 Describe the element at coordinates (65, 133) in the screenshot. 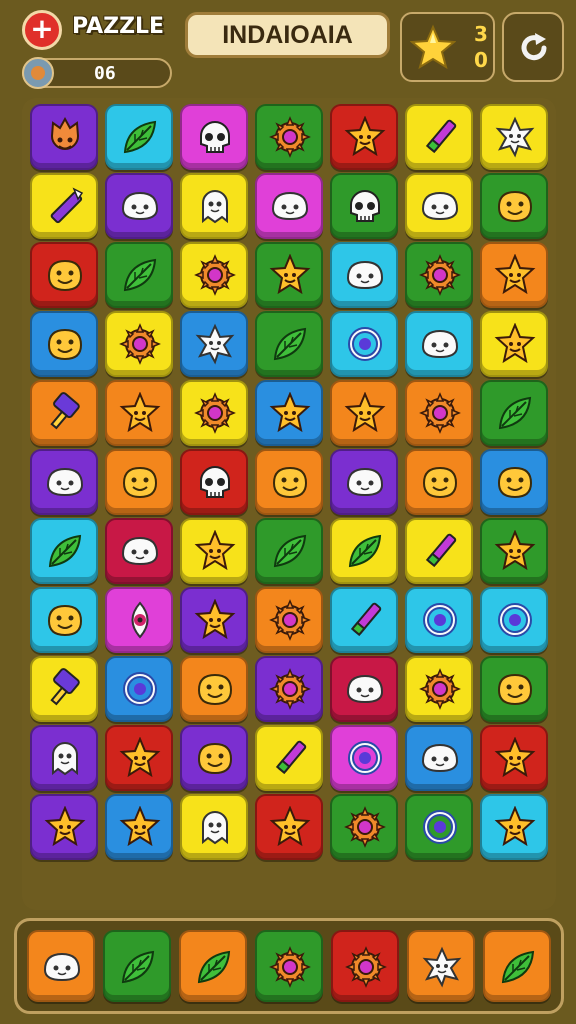

I see `flame-face-icon` at that location.